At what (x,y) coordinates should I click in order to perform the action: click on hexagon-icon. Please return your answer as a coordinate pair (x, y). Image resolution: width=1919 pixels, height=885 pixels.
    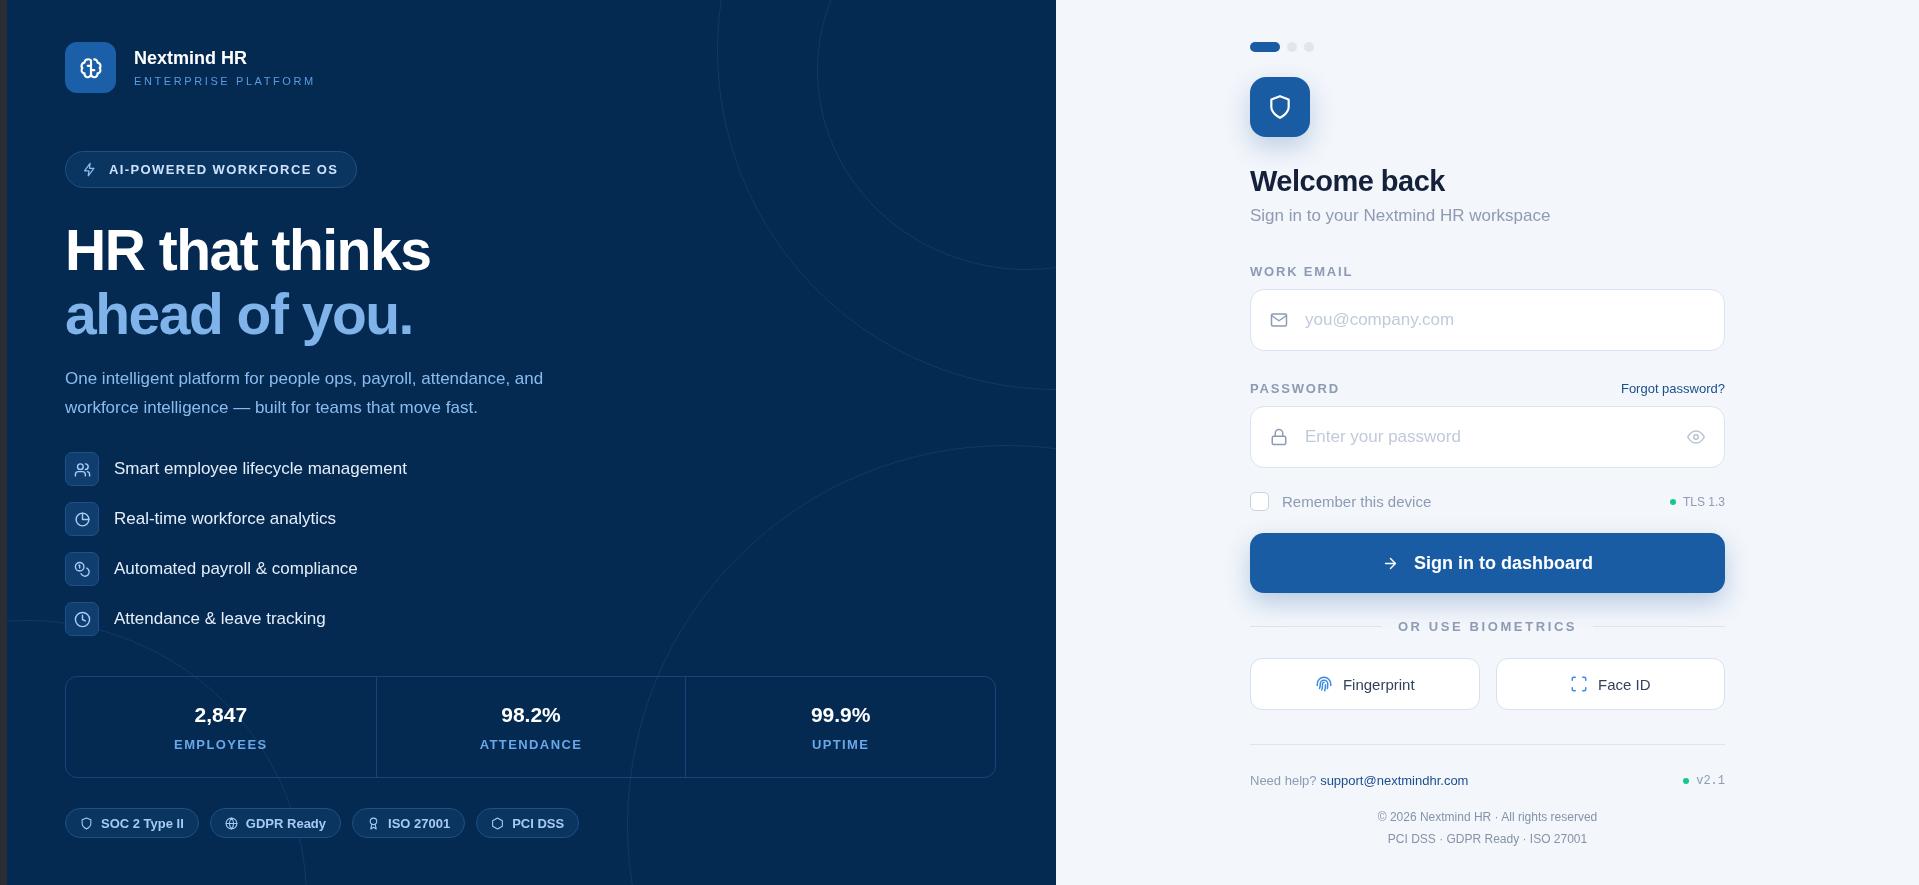
    Looking at the image, I should click on (498, 823).